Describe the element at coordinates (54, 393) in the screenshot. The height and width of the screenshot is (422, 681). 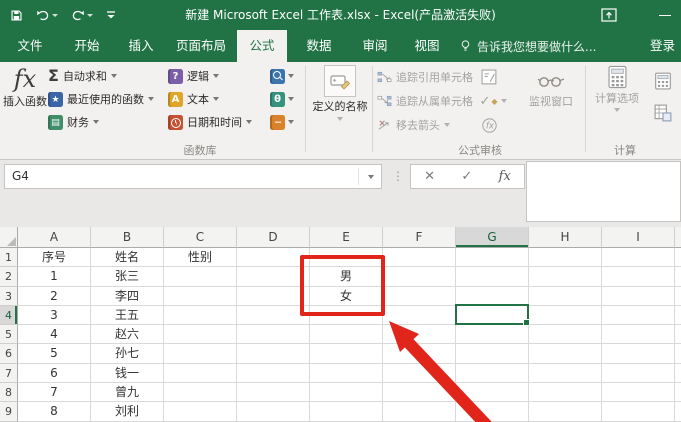
I see `cell-A8: 7` at that location.